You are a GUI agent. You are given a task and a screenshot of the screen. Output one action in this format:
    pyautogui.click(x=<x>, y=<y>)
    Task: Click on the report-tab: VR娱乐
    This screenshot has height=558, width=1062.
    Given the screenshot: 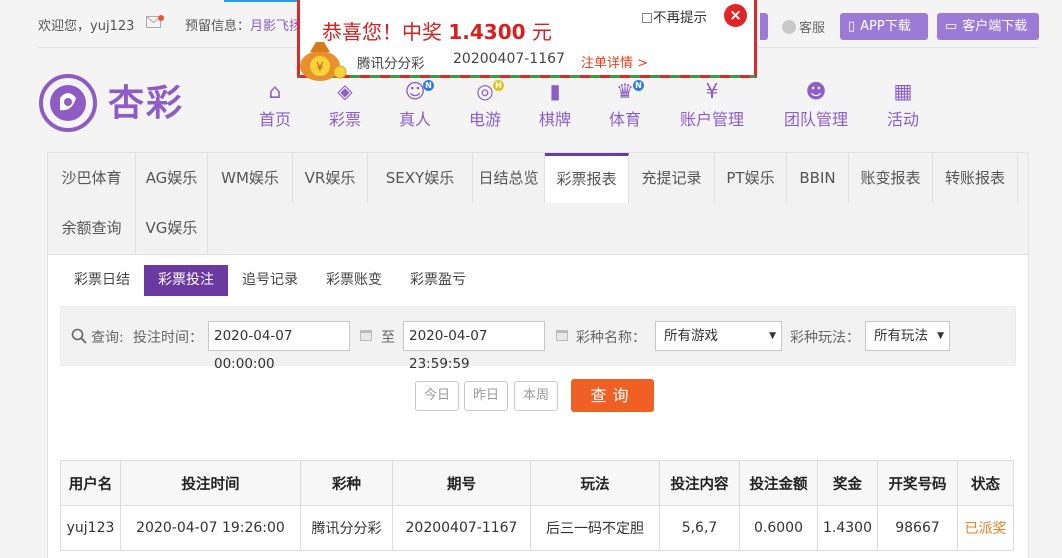 What is the action you would take?
    pyautogui.click(x=330, y=178)
    